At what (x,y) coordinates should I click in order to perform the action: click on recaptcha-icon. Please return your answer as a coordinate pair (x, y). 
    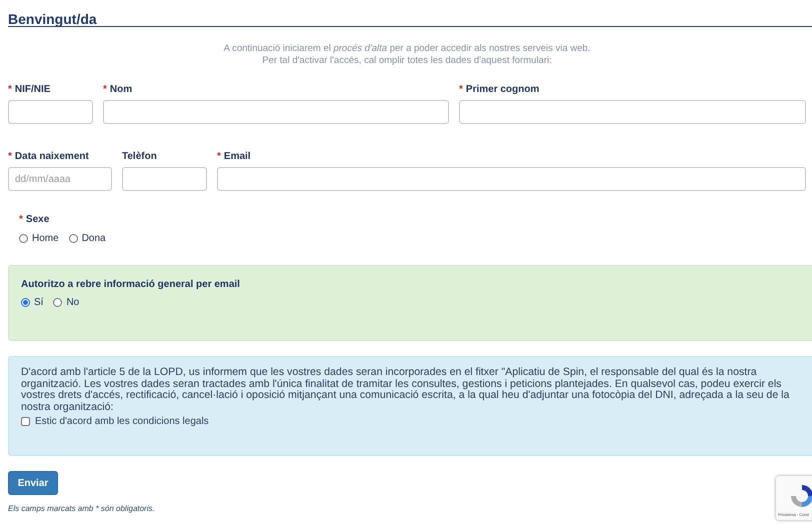
    Looking at the image, I should click on (800, 496).